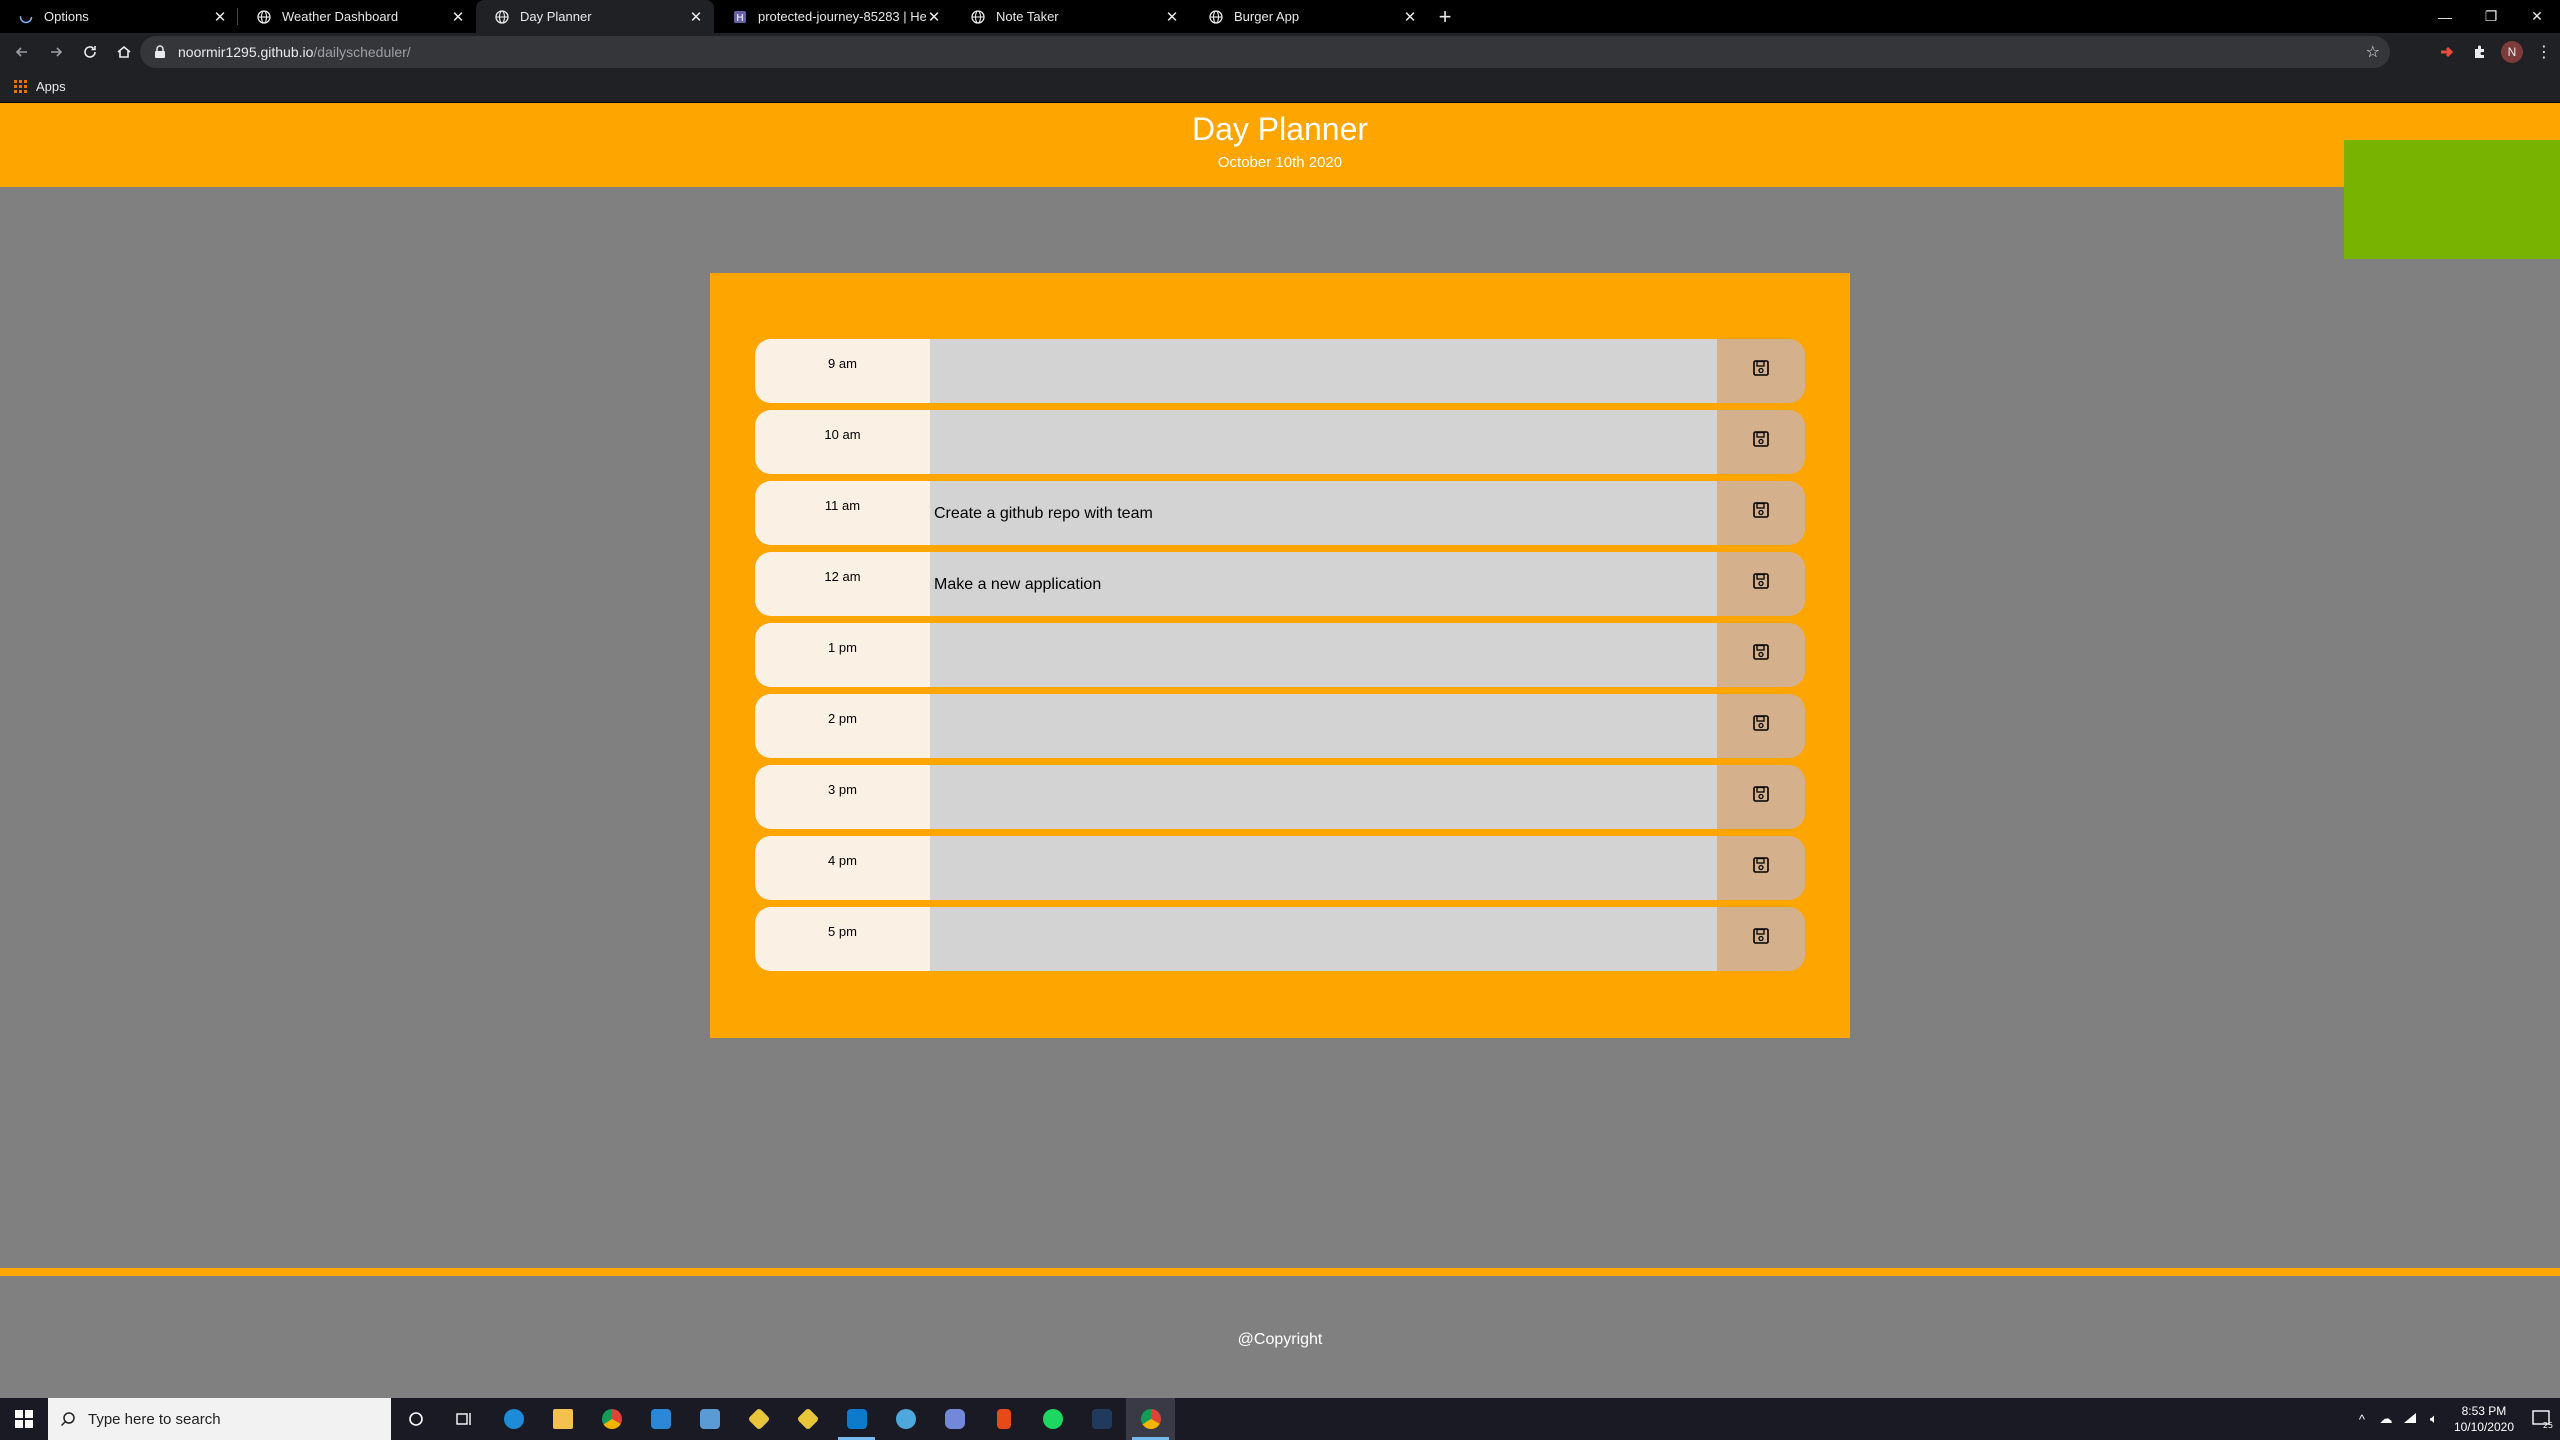  What do you see at coordinates (856, 1419) in the screenshot?
I see `vscode-icon` at bounding box center [856, 1419].